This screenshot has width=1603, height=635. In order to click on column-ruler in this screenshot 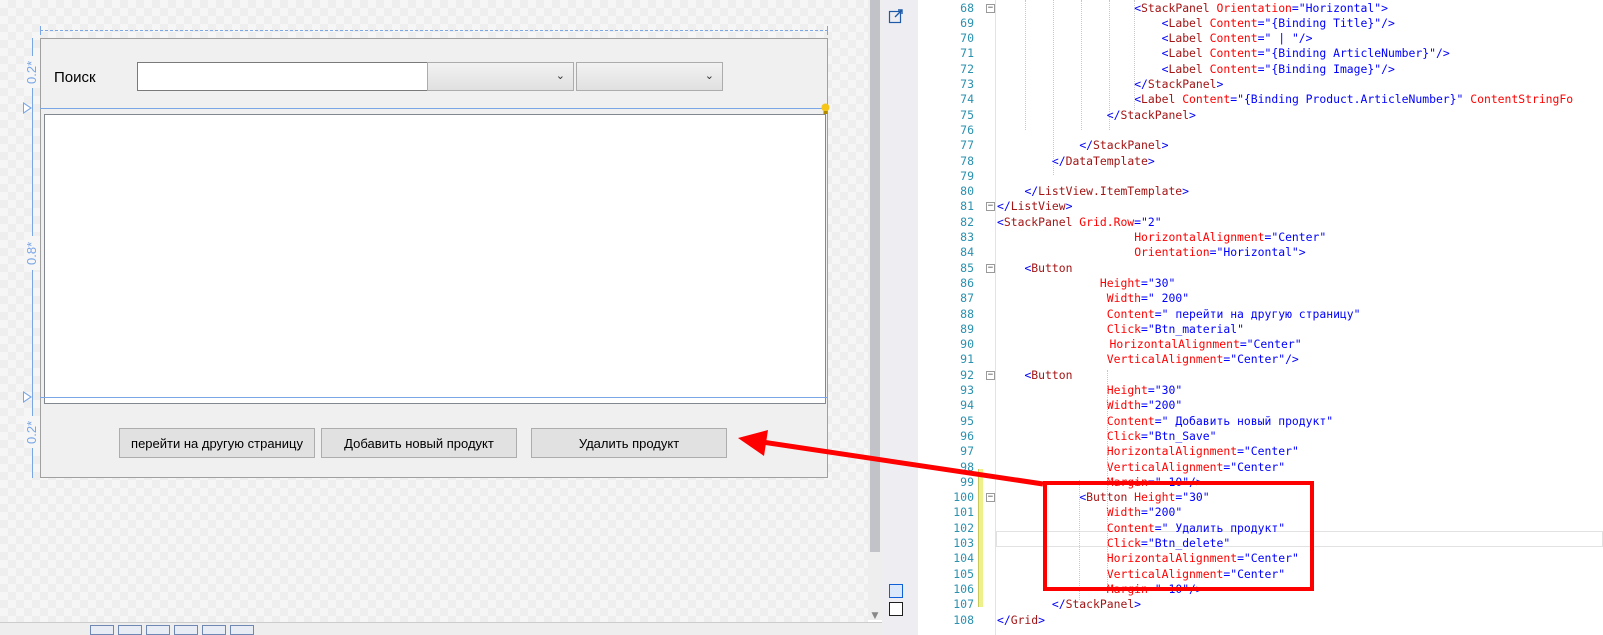, I will do `click(434, 30)`.